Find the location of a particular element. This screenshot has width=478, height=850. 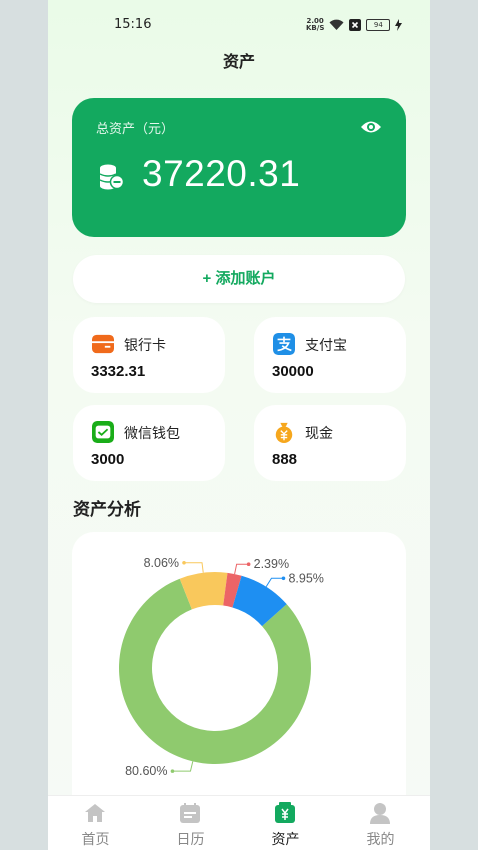

status-icons: 2.00 KB/S 94 is located at coordinates (354, 25).